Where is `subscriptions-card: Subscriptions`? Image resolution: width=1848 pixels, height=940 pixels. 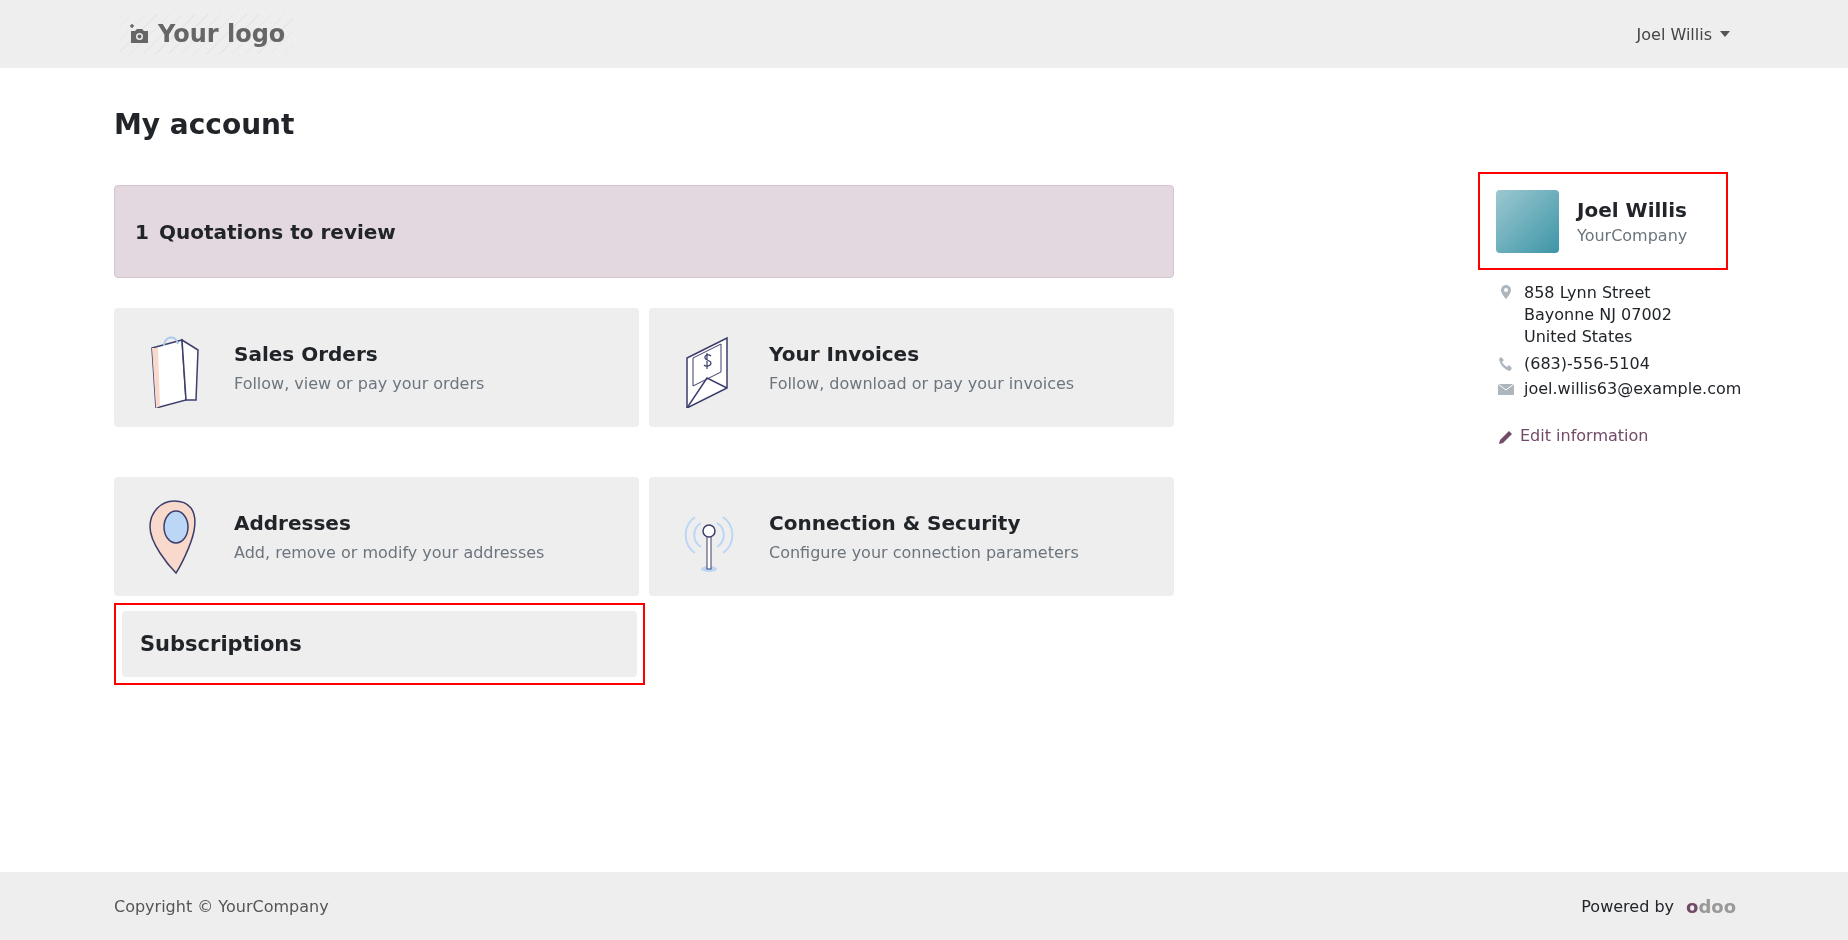
subscriptions-card: Subscriptions is located at coordinates (379, 644).